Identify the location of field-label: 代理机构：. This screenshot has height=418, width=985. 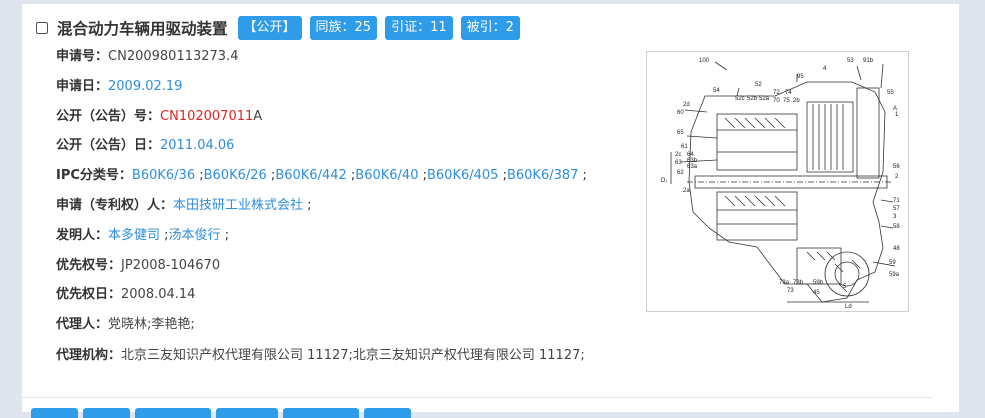
(89, 355).